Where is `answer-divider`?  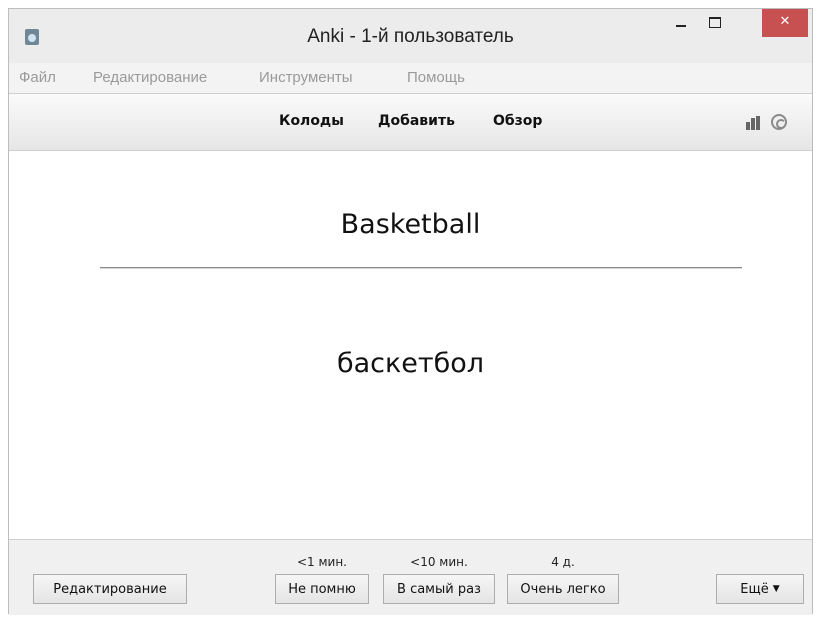
answer-divider is located at coordinates (421, 267).